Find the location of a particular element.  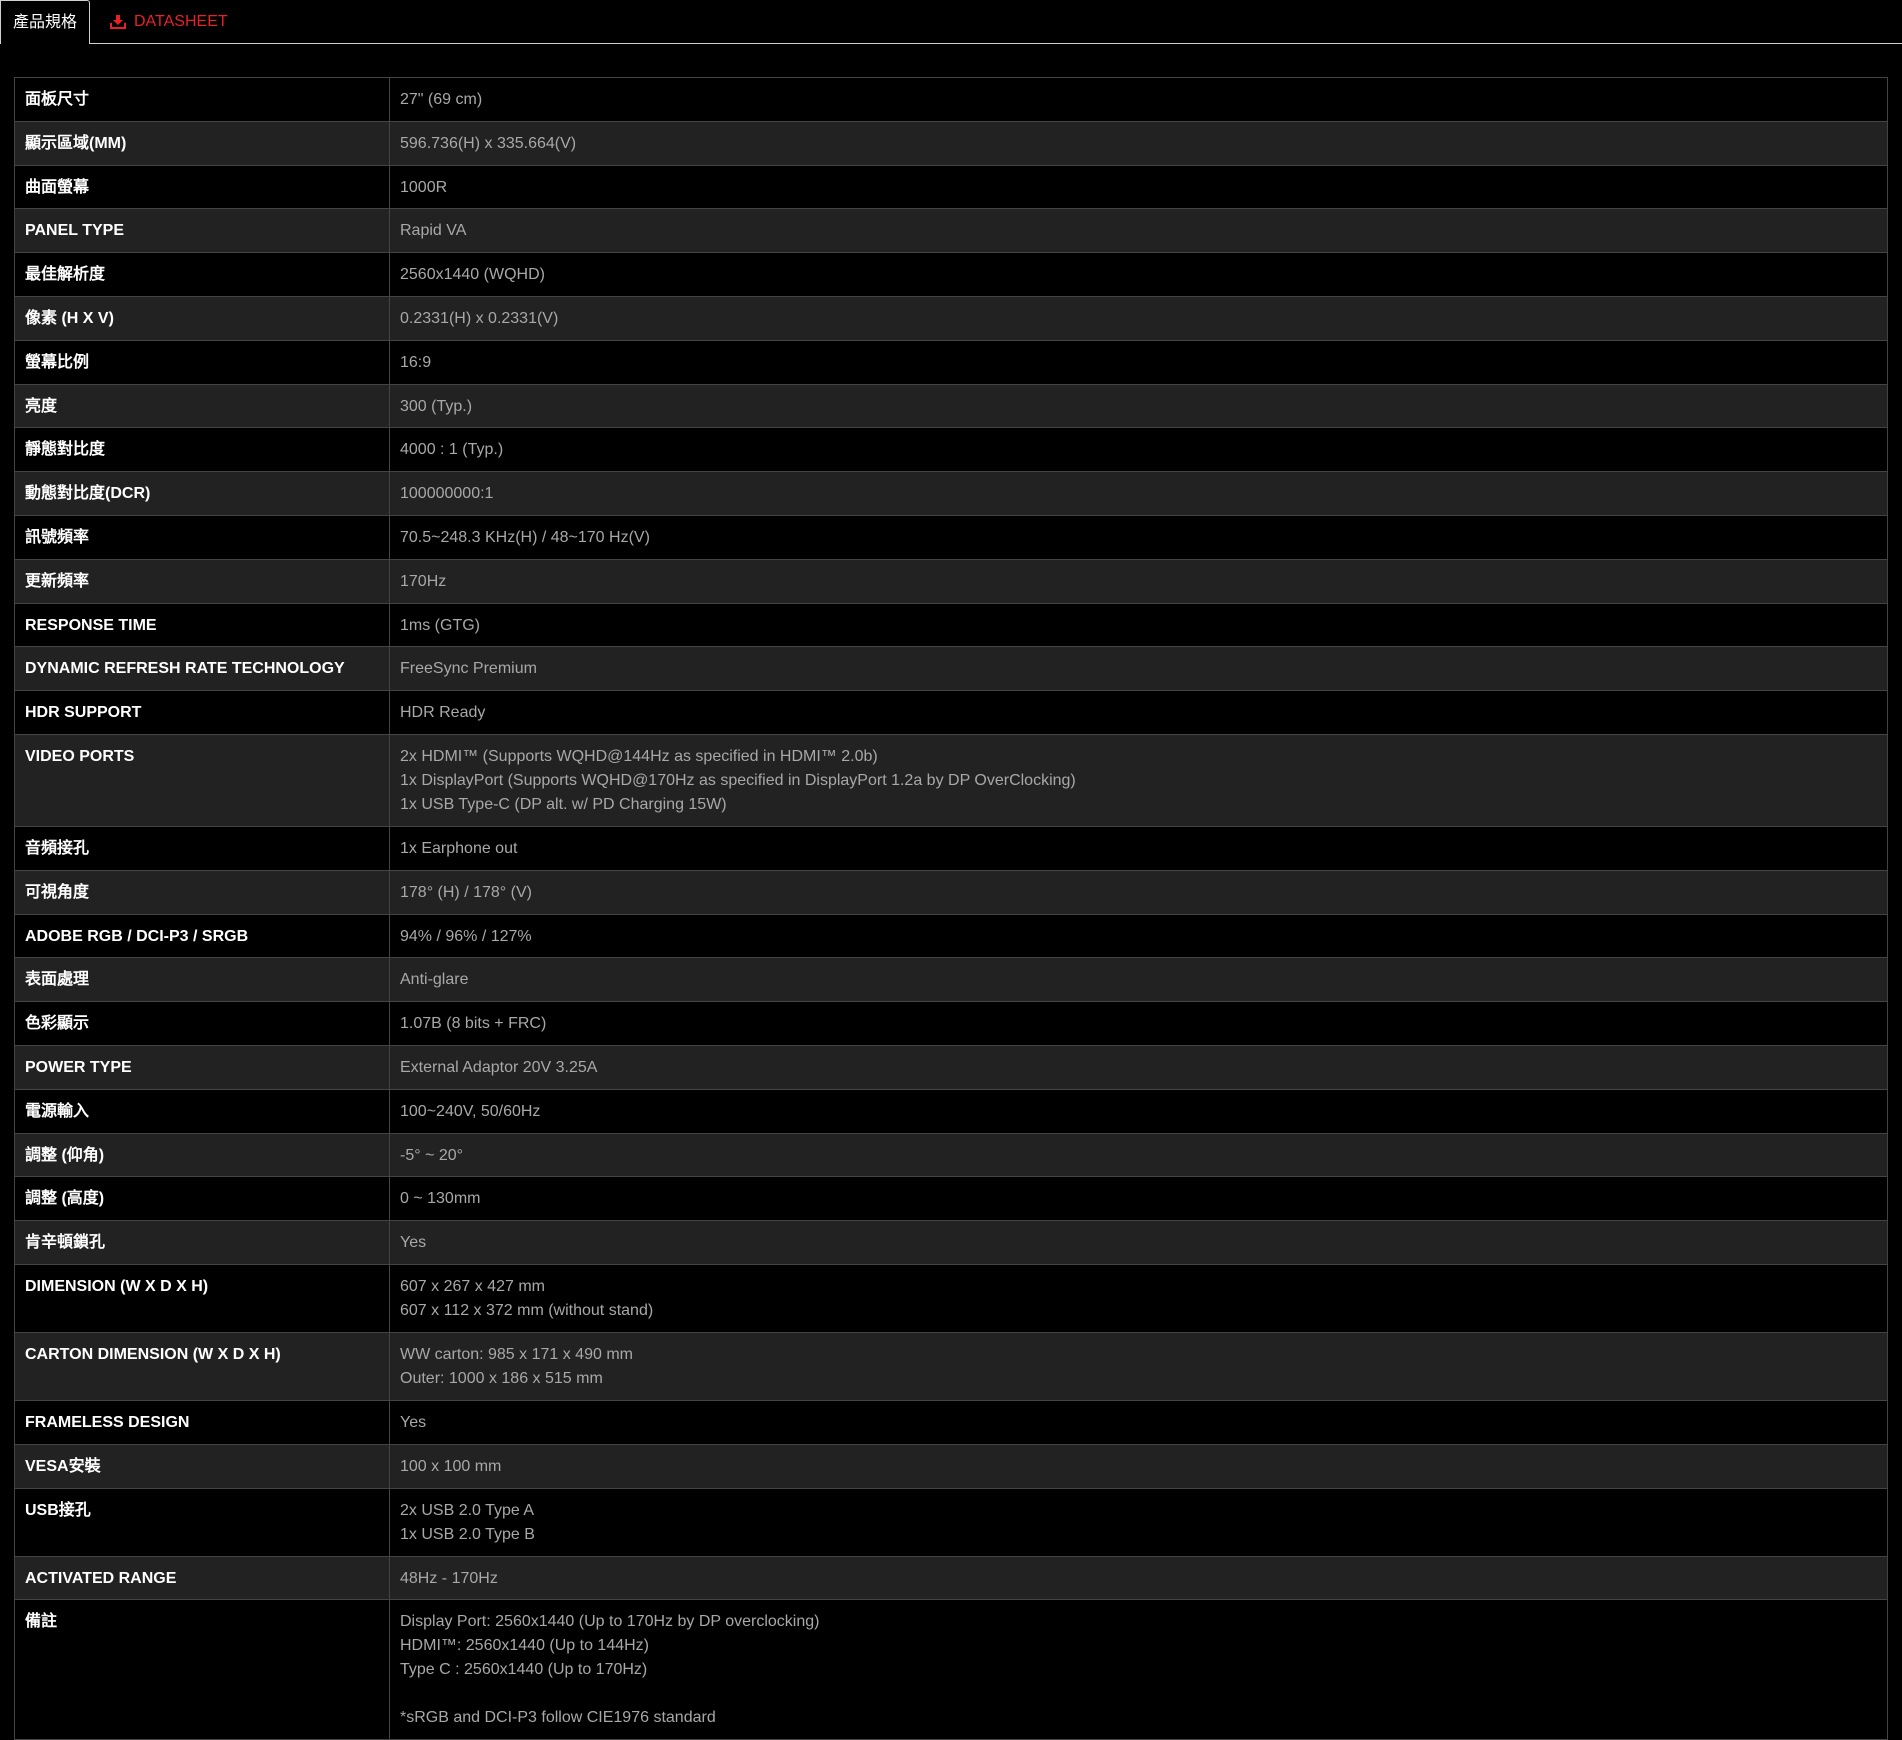

spec-value-line: 2560x1440 (WQHD) is located at coordinates (472, 275).